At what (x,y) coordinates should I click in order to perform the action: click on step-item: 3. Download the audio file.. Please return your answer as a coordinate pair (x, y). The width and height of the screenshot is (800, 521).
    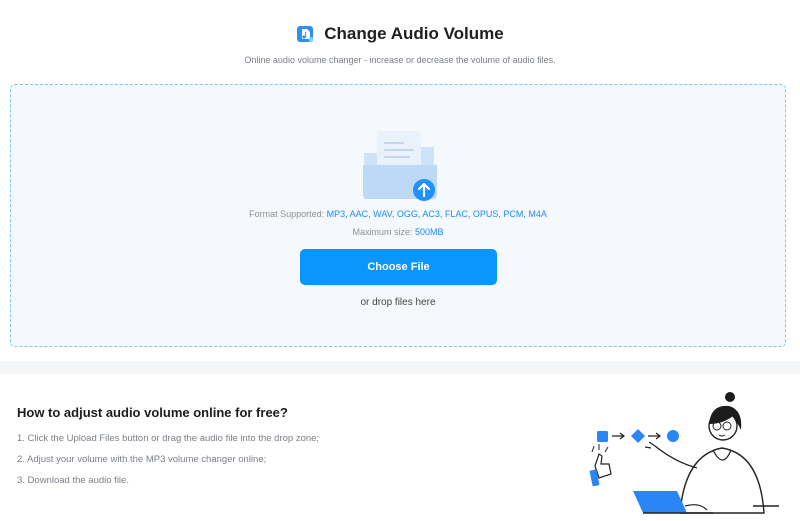
    Looking at the image, I should click on (73, 480).